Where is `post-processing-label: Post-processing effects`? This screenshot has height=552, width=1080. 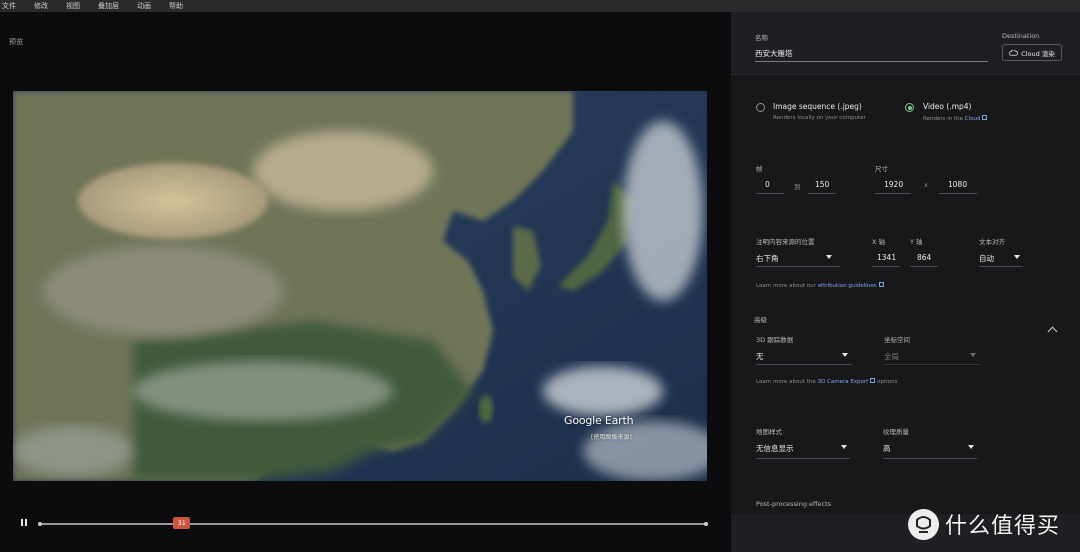
post-processing-label: Post-processing effects is located at coordinates (794, 504).